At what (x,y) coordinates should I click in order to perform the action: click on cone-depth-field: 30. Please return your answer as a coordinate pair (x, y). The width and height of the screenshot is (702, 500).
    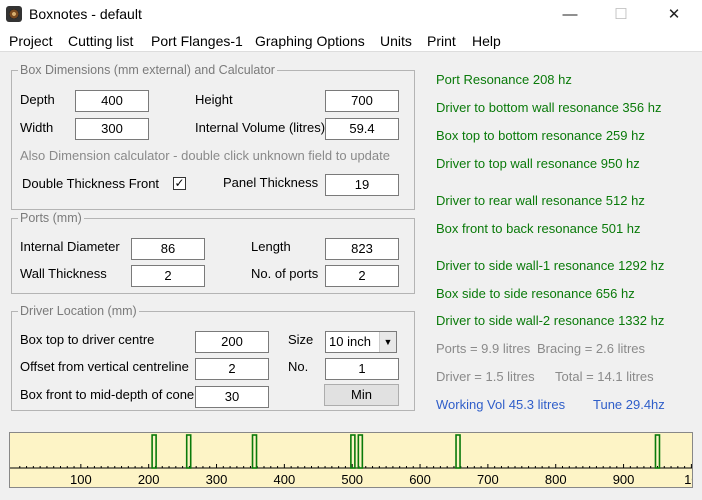
    Looking at the image, I should click on (232, 397).